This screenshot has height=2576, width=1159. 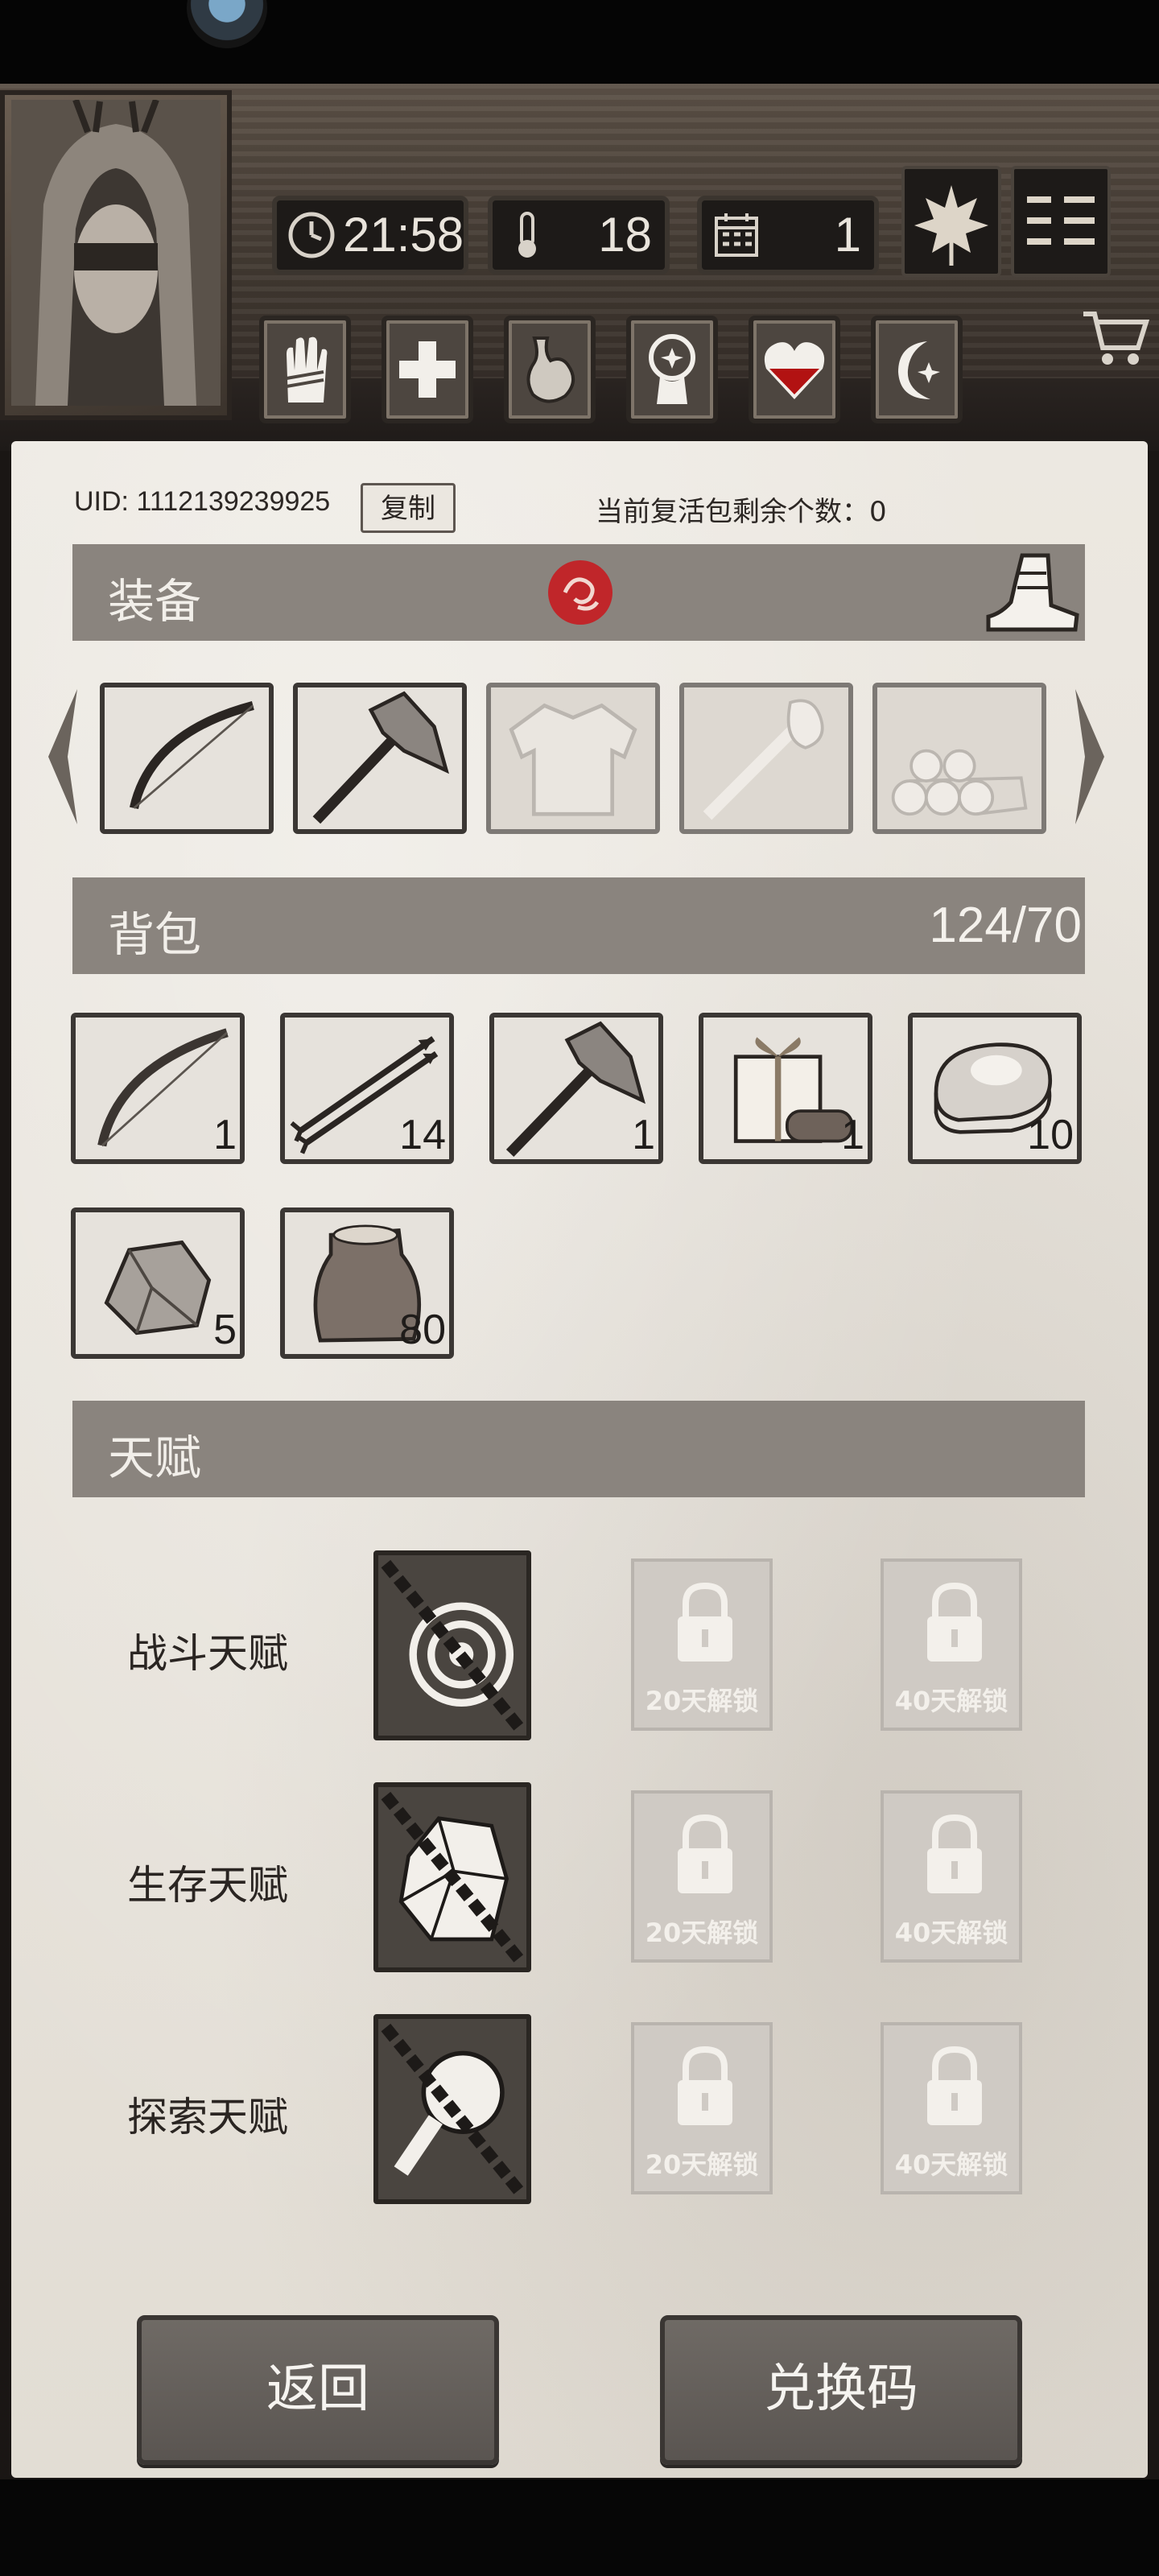 I want to click on thermometer-icon, so click(x=527, y=235).